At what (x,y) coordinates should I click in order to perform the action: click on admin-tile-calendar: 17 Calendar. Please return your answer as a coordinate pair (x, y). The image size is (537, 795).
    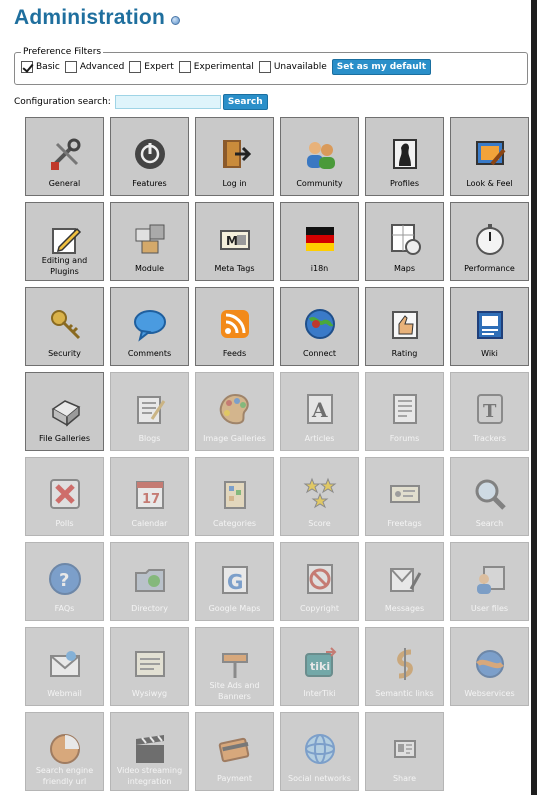
    Looking at the image, I should click on (149, 496).